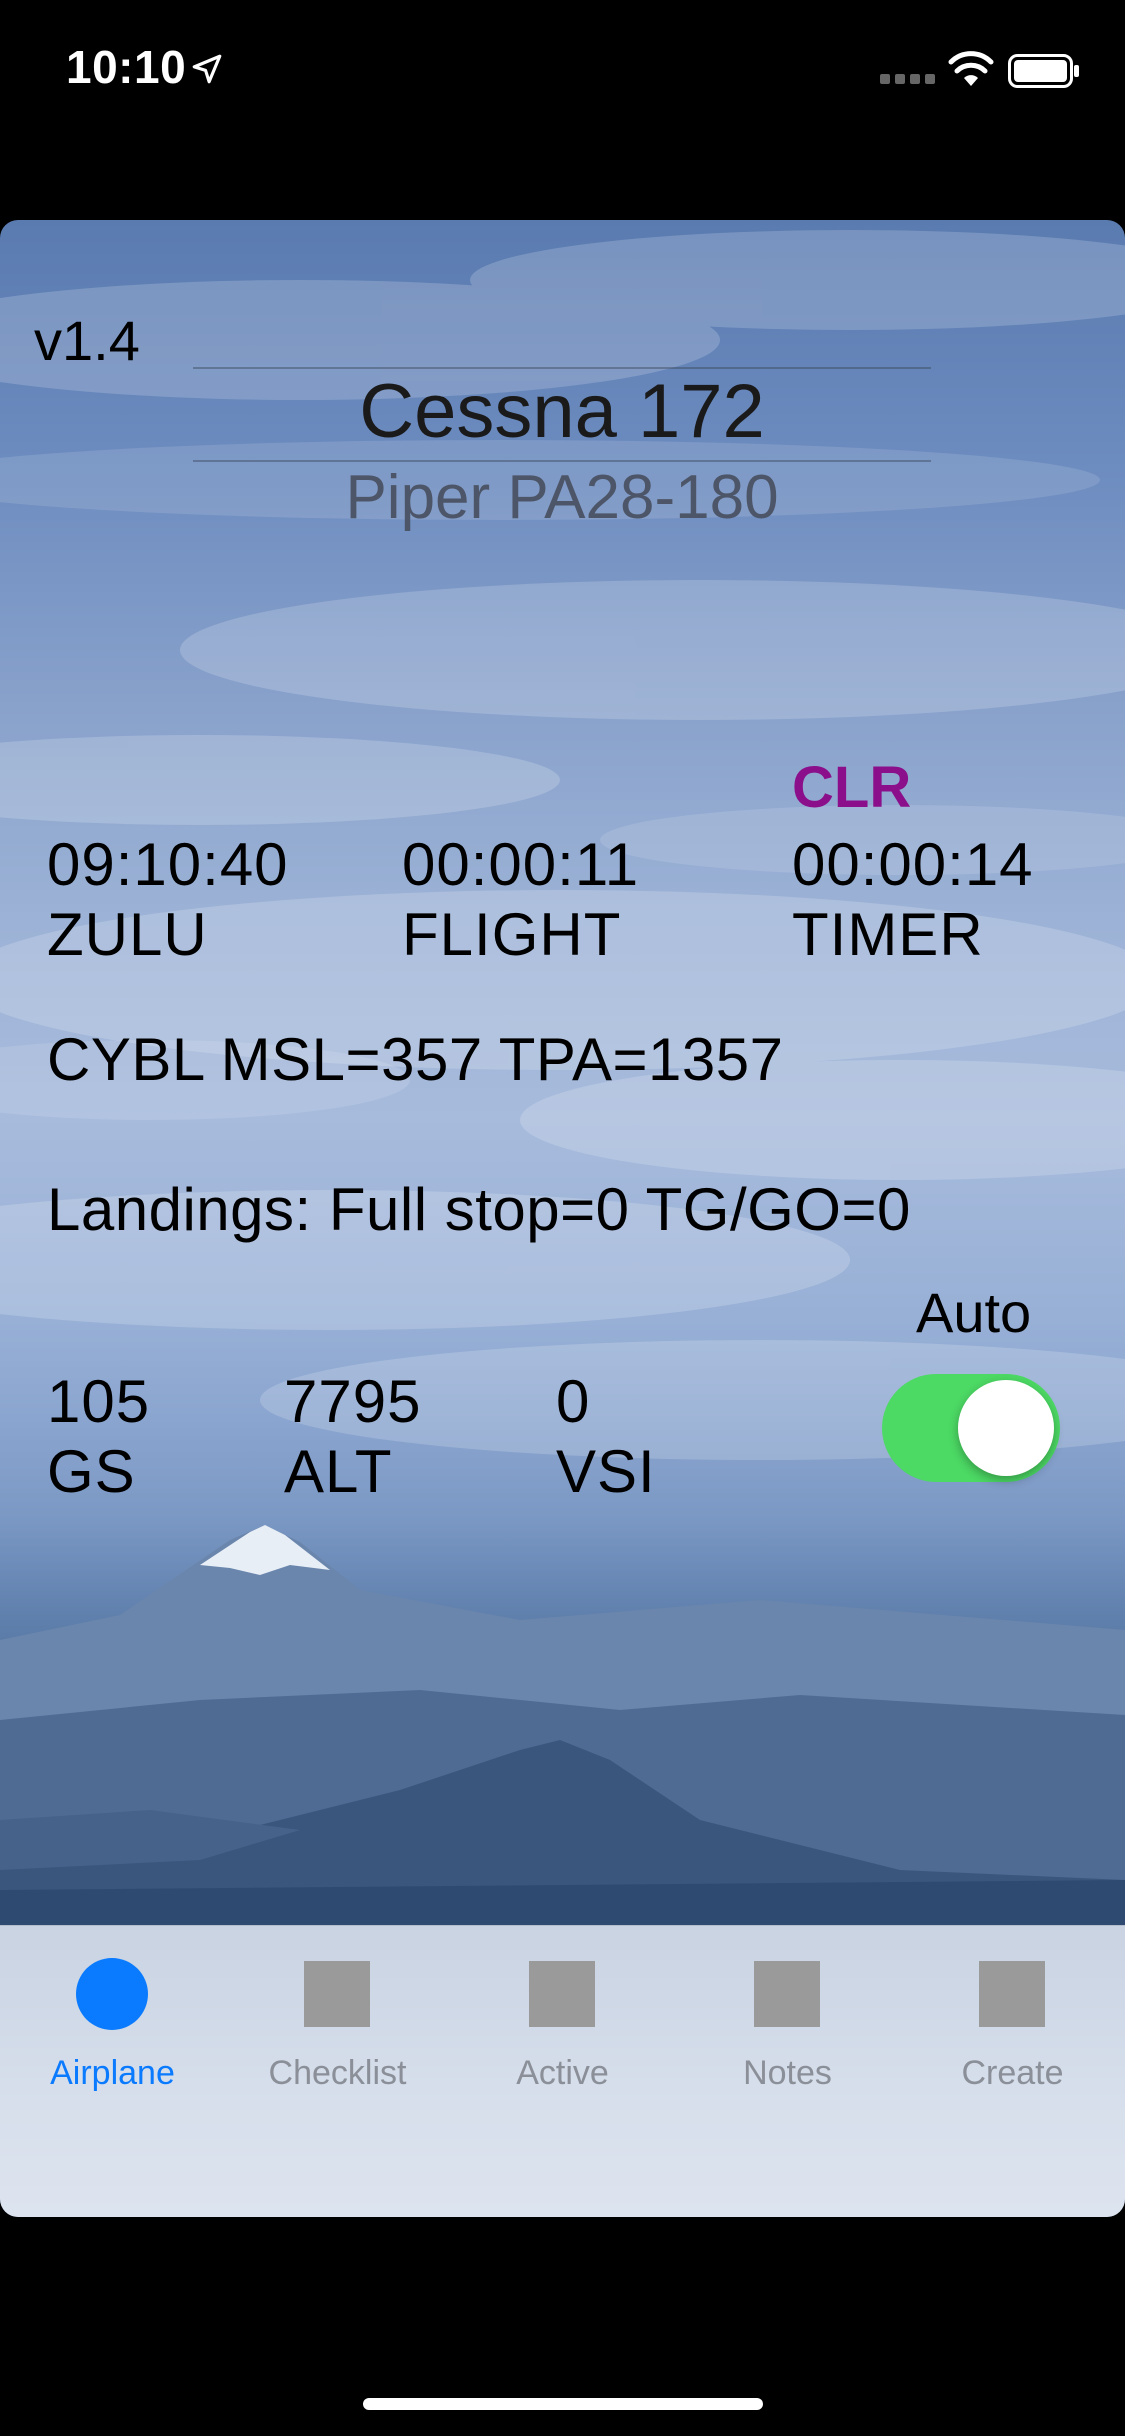 This screenshot has height=2436, width=1125. I want to click on location-arrow-icon, so click(207, 69).